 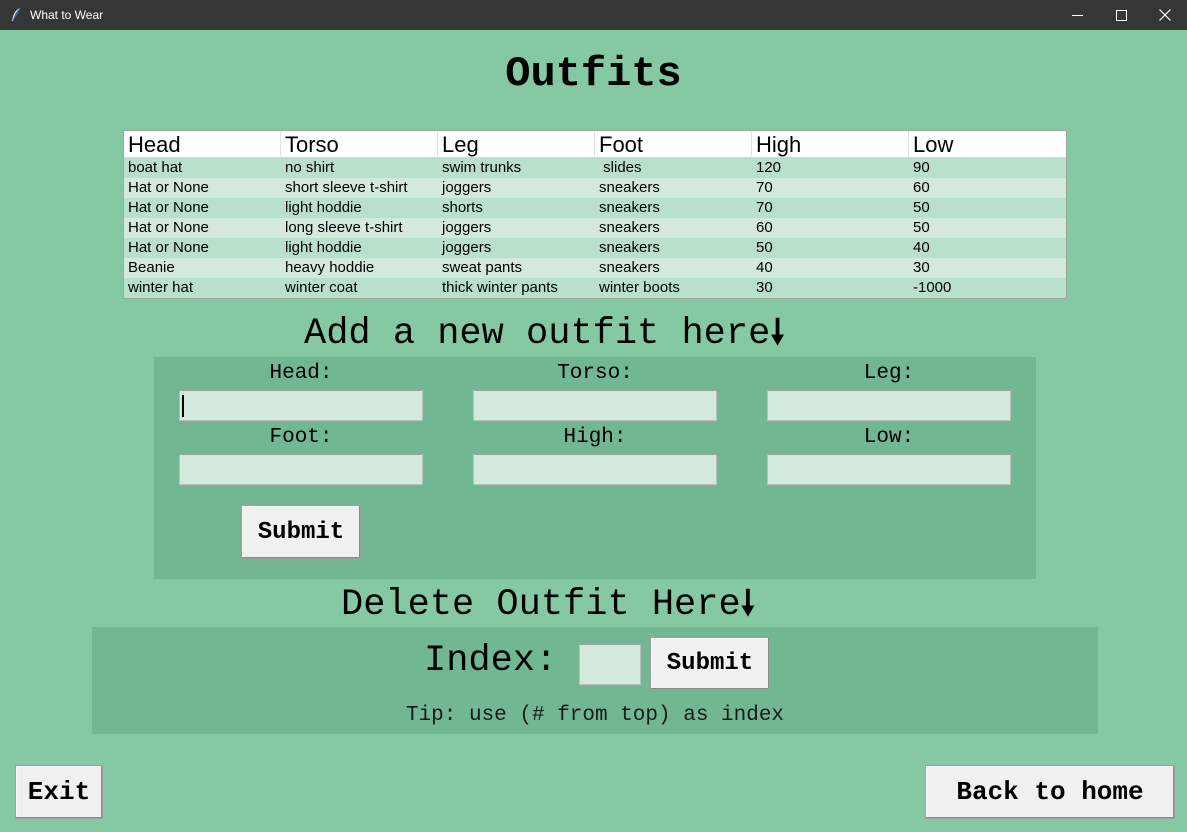 What do you see at coordinates (67, 15) in the screenshot?
I see `window-title: What to Wear` at bounding box center [67, 15].